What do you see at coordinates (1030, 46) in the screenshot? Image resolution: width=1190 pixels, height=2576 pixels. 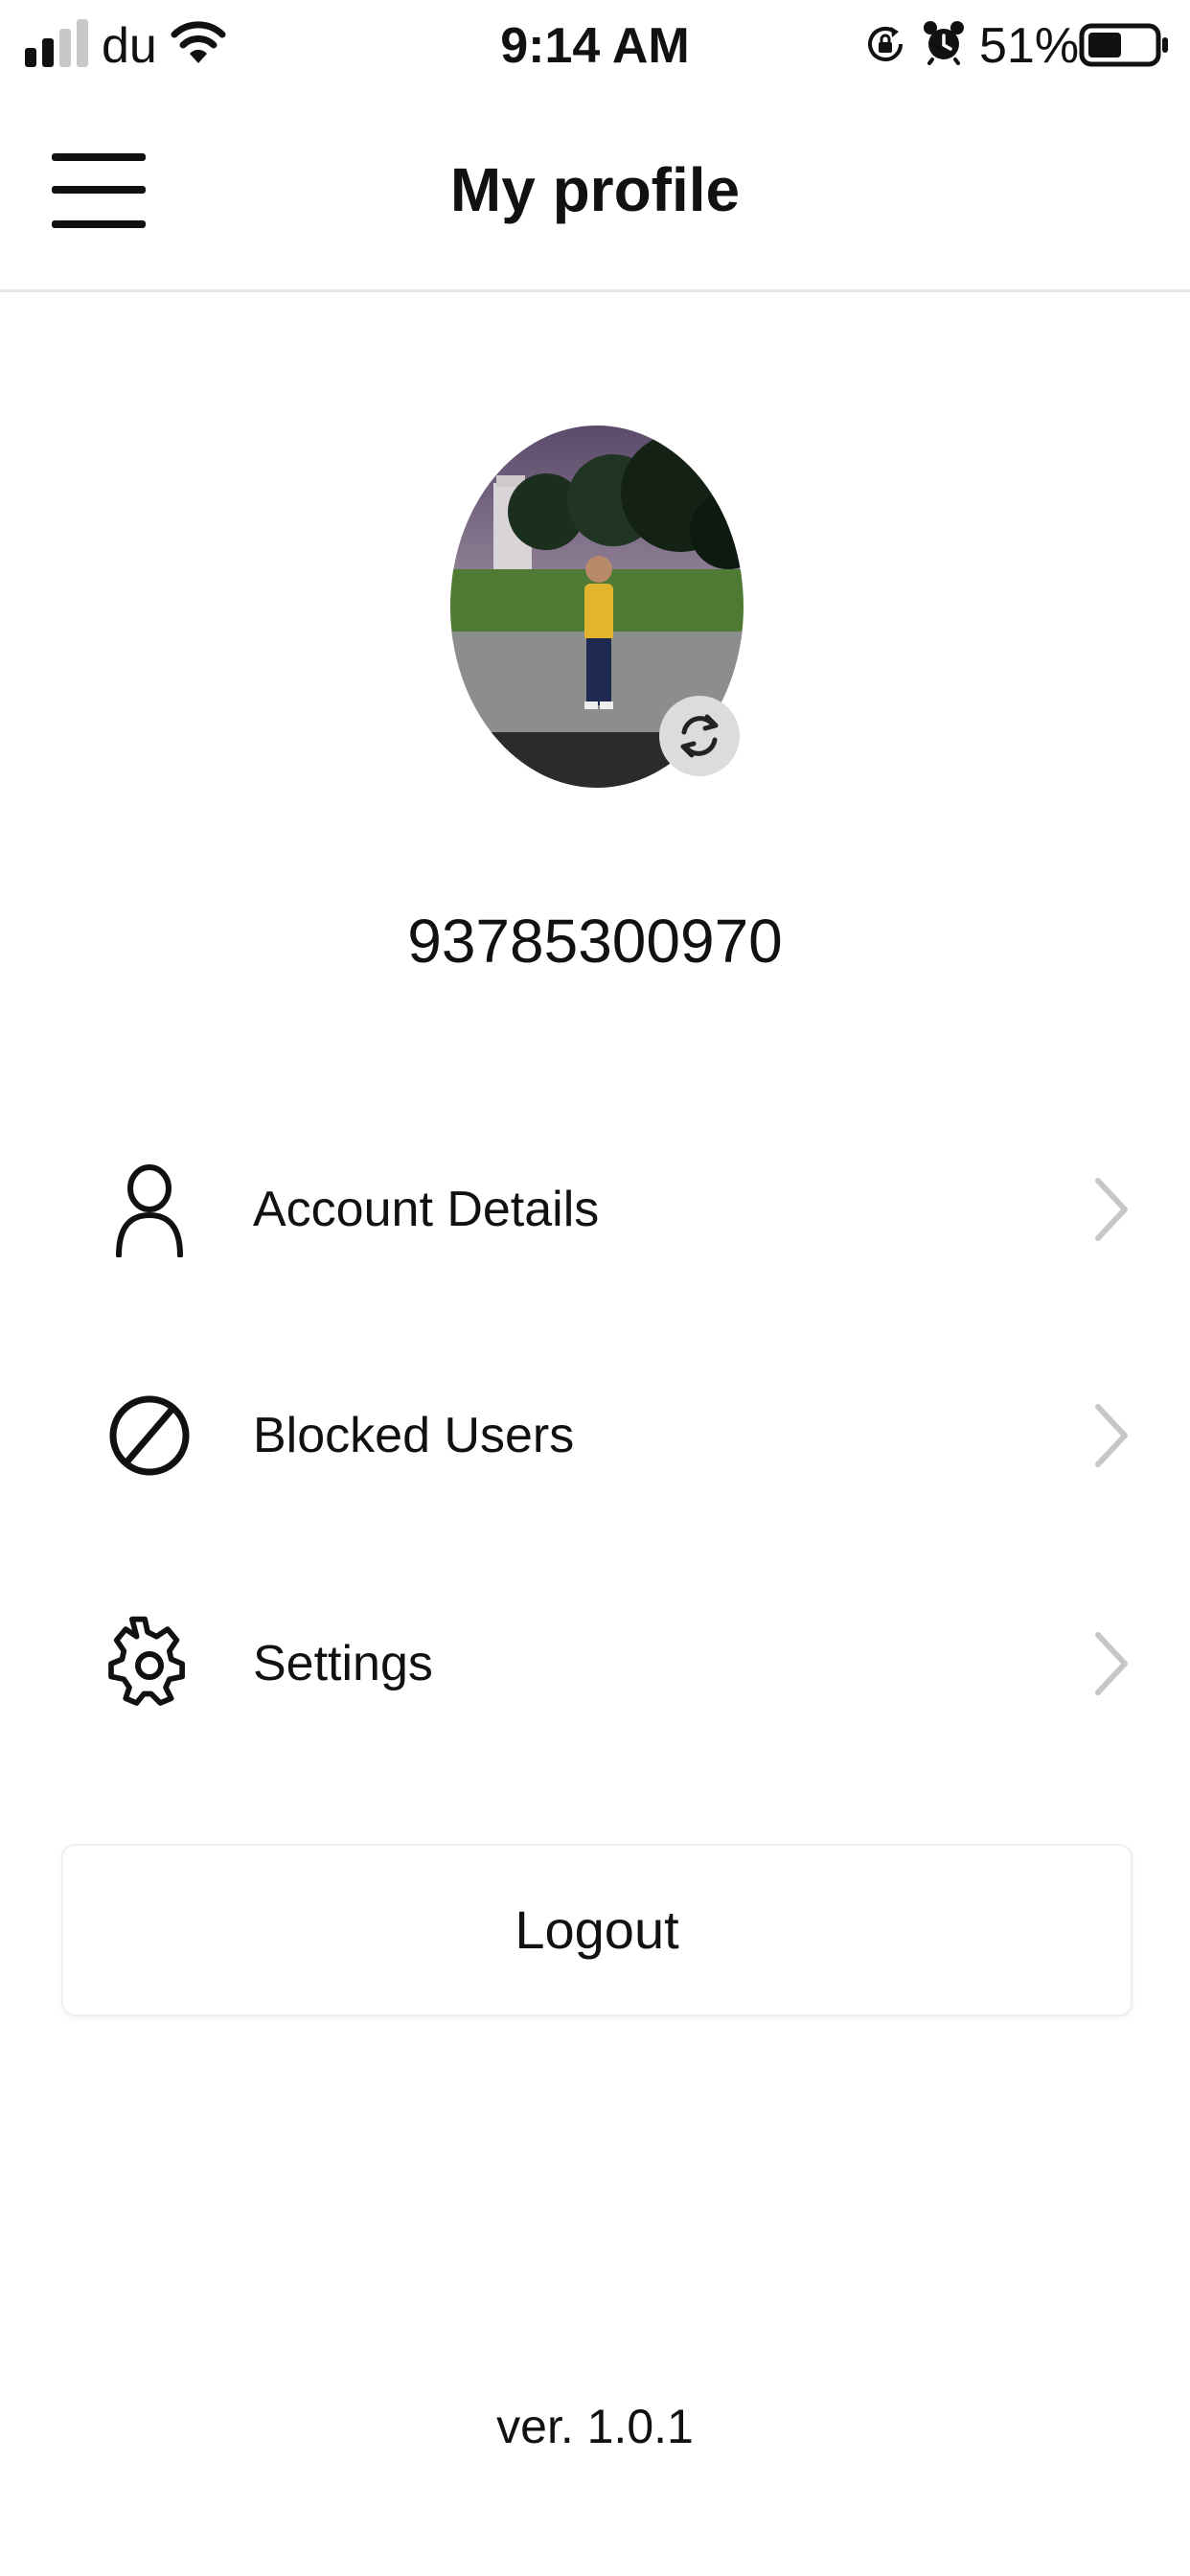 I see `battery-percent: 51%` at bounding box center [1030, 46].